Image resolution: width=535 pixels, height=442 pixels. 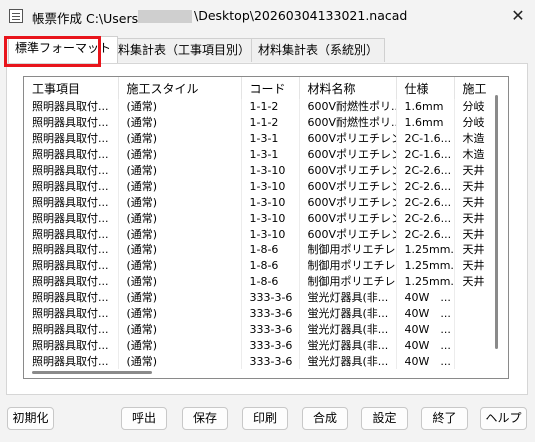 What do you see at coordinates (71, 88) in the screenshot?
I see `column-header: 工事項目` at bounding box center [71, 88].